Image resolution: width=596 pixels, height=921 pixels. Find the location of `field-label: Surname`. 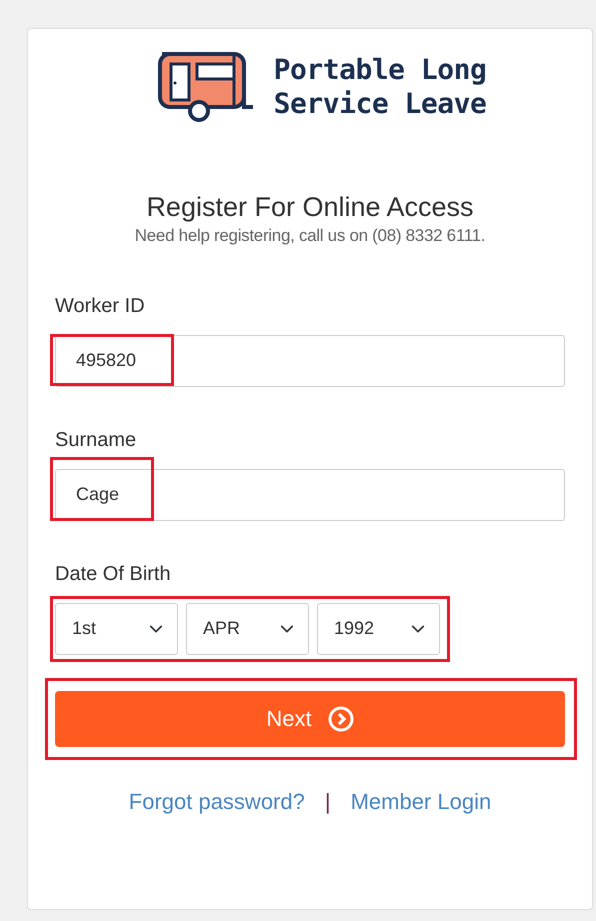

field-label: Surname is located at coordinates (95, 440).